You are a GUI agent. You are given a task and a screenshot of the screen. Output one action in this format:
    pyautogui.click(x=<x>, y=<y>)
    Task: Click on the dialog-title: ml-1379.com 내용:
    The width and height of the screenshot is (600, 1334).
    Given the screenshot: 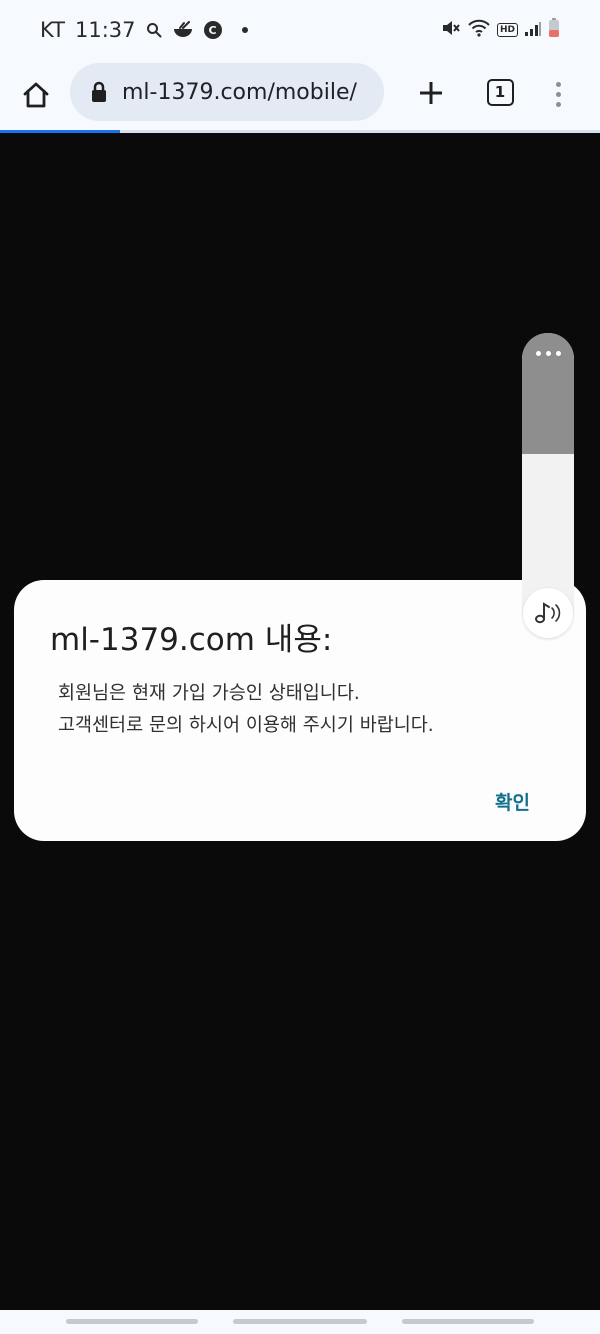 What is the action you would take?
    pyautogui.click(x=191, y=640)
    